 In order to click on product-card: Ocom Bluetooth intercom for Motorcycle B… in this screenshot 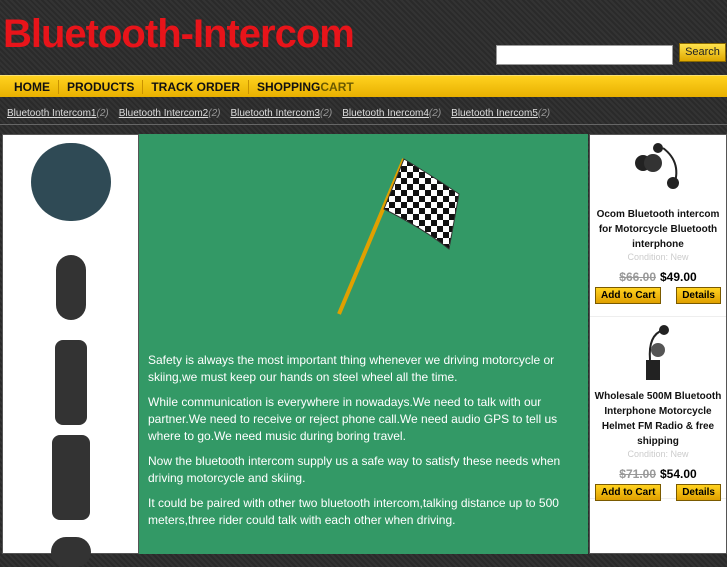, I will do `click(658, 226)`.